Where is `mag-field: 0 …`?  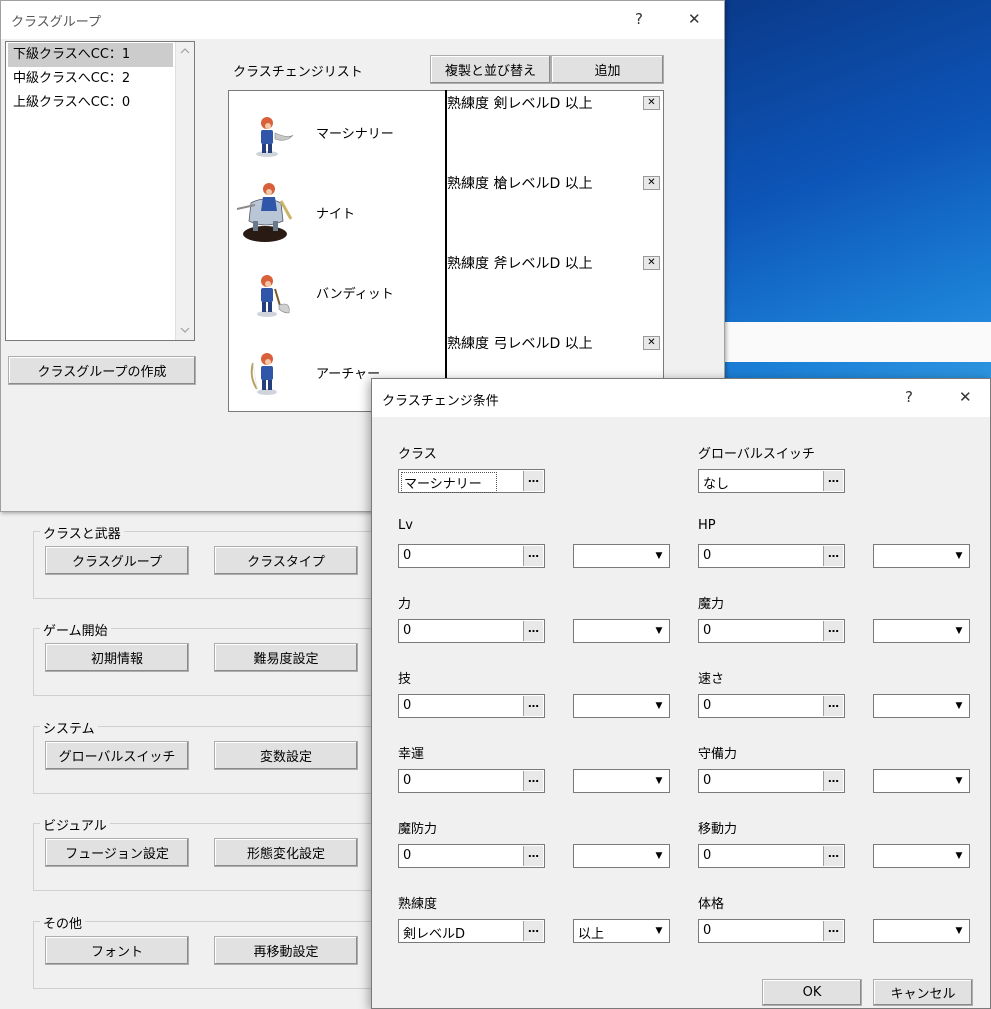 mag-field: 0 … is located at coordinates (771, 631).